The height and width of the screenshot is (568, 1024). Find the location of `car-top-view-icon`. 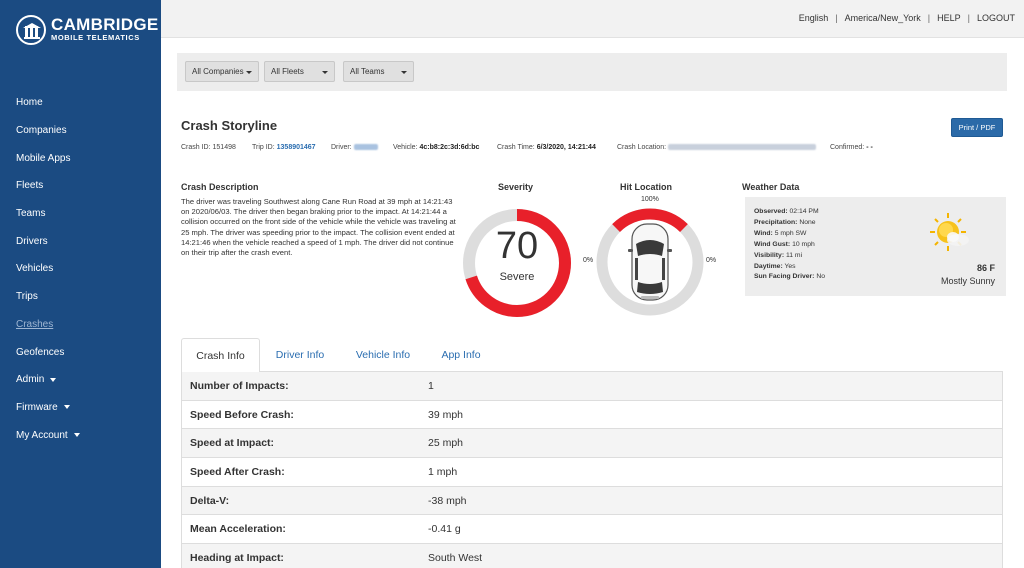

car-top-view-icon is located at coordinates (650, 262).